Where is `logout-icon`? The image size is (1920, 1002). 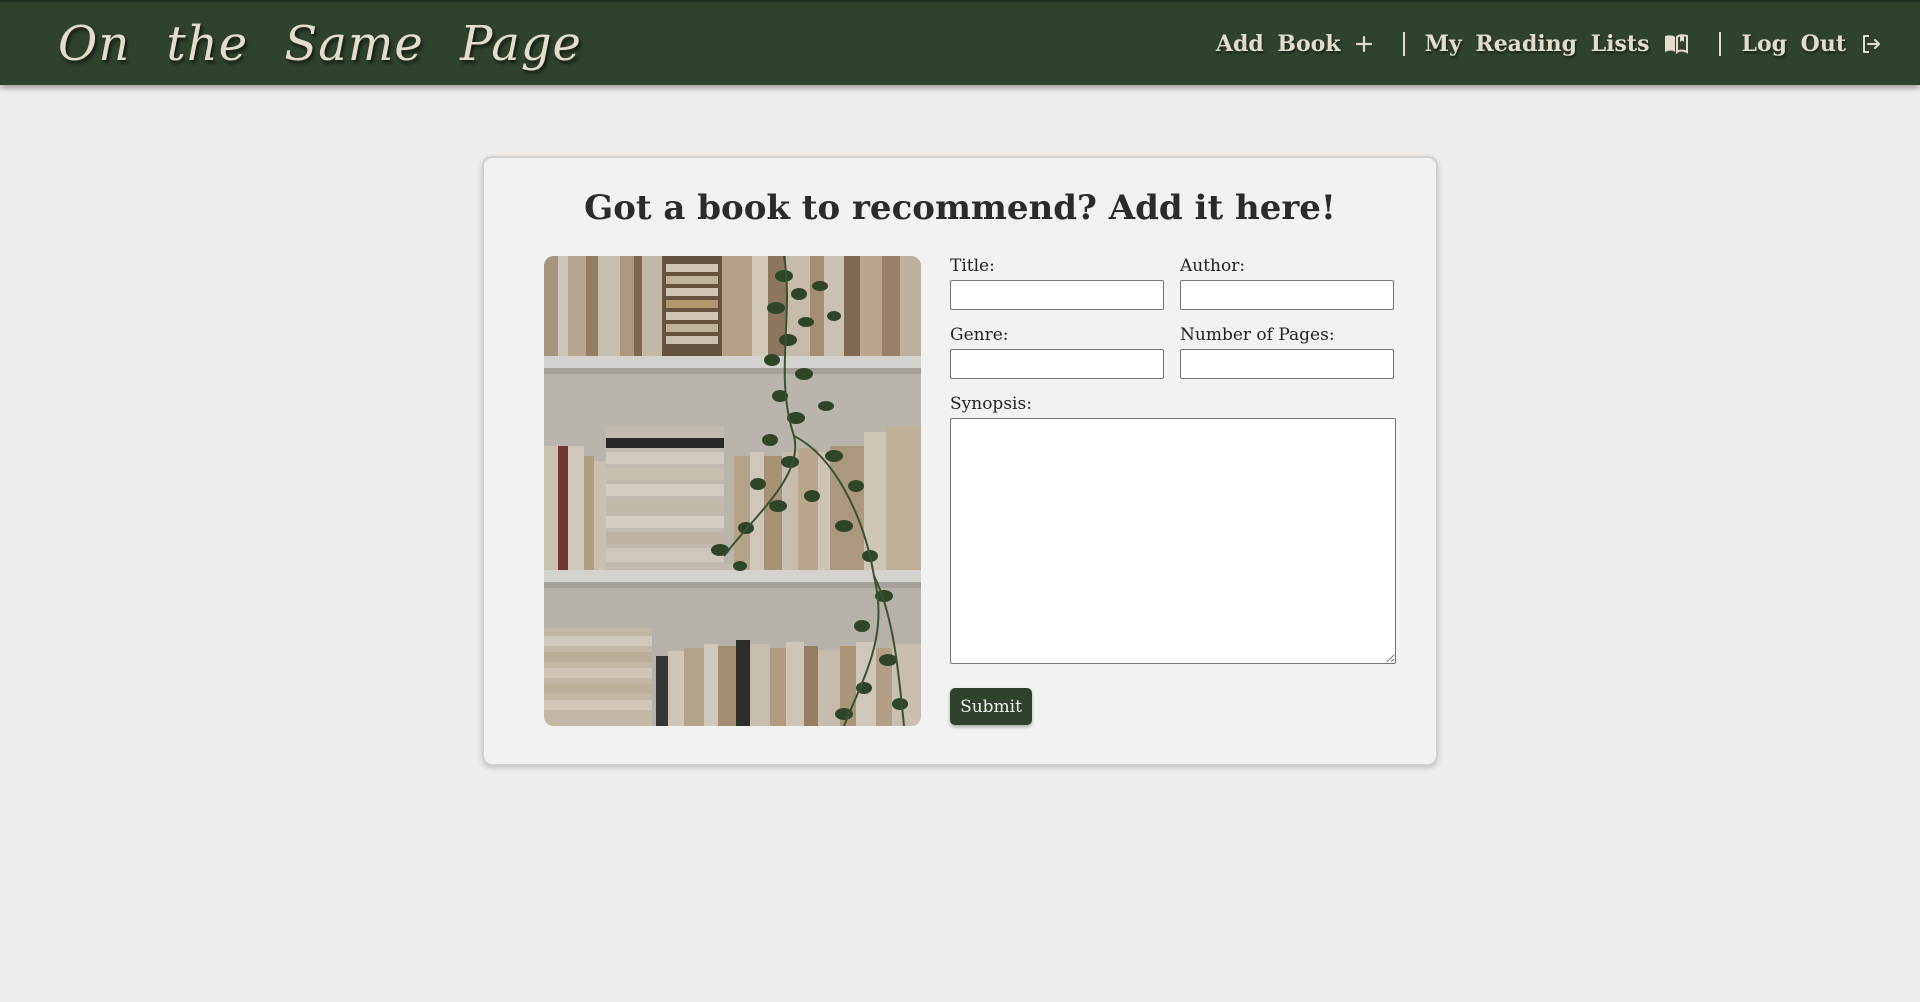
logout-icon is located at coordinates (1871, 43).